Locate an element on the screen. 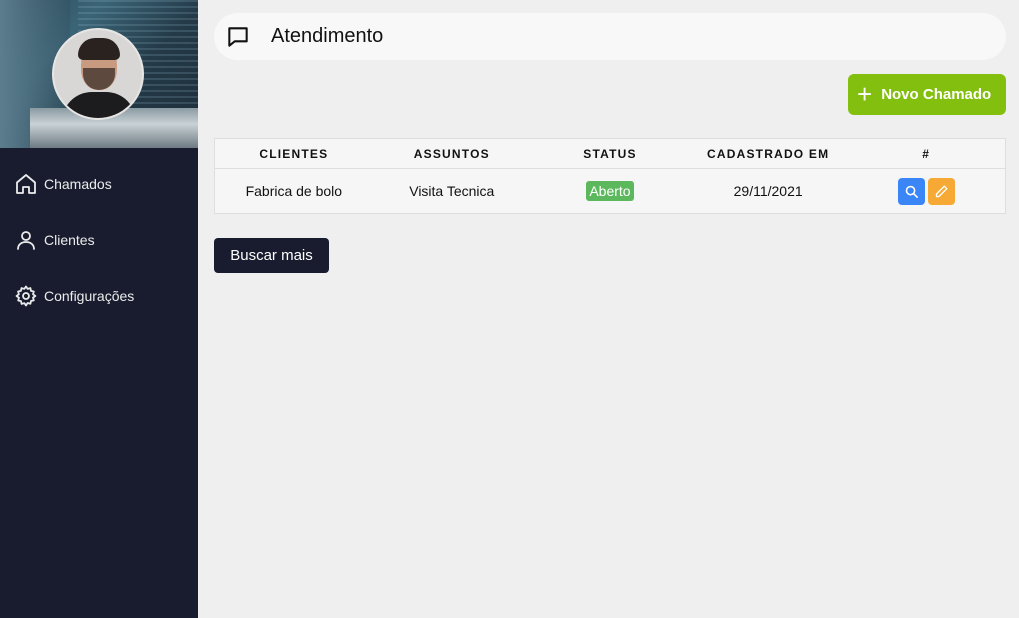 This screenshot has width=1019, height=618. message-square-icon is located at coordinates (238, 37).